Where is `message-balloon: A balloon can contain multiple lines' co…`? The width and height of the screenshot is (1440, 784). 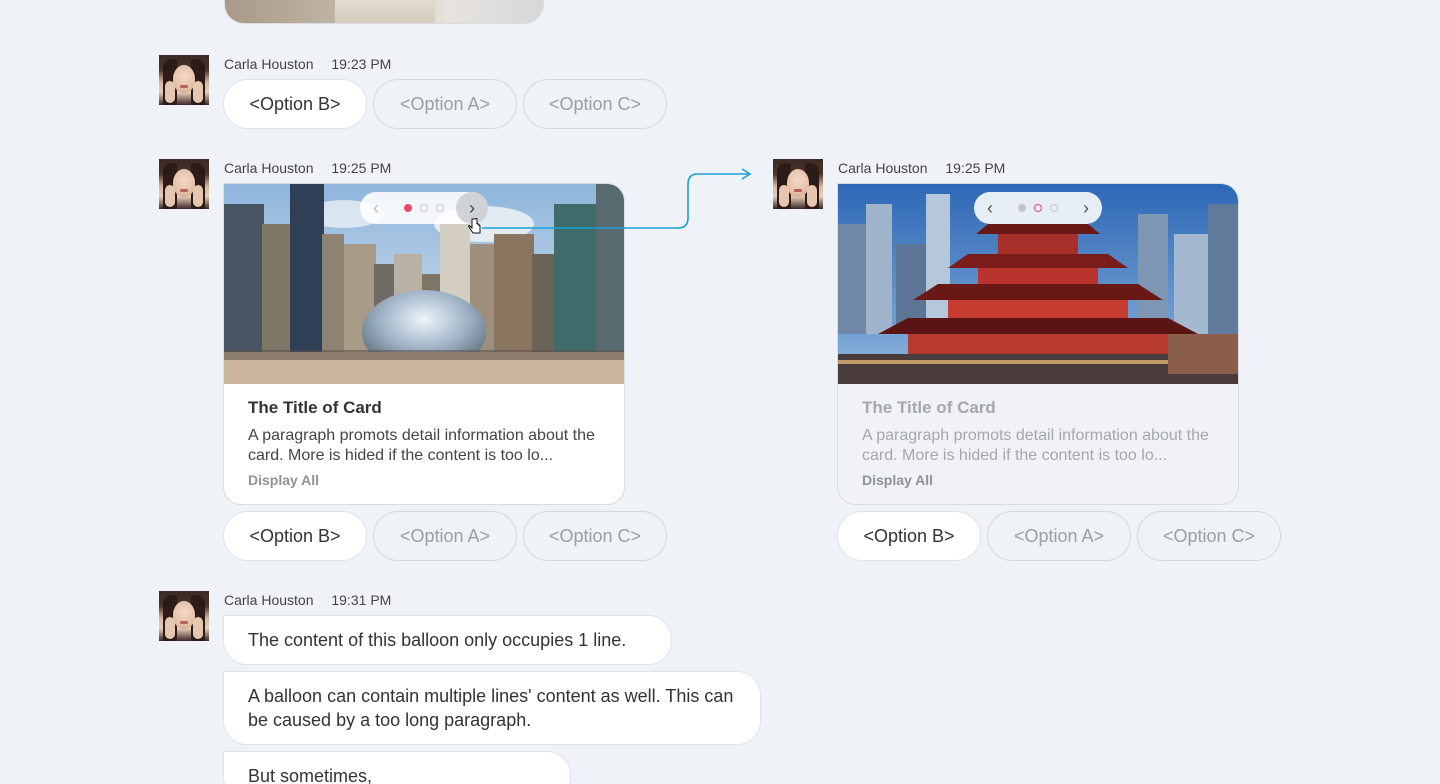
message-balloon: A balloon can contain multiple lines' co… is located at coordinates (492, 708).